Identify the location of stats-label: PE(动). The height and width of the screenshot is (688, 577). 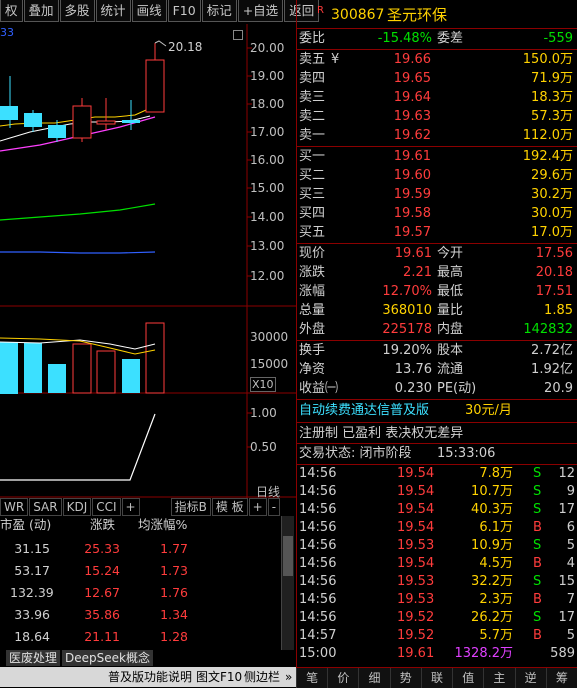
(457, 388).